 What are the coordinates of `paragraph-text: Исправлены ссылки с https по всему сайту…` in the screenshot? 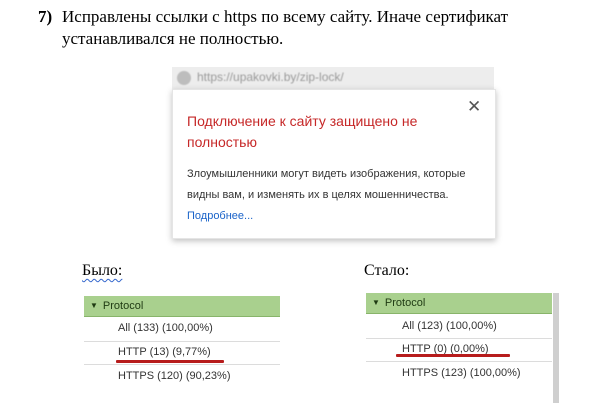 It's located at (285, 27).